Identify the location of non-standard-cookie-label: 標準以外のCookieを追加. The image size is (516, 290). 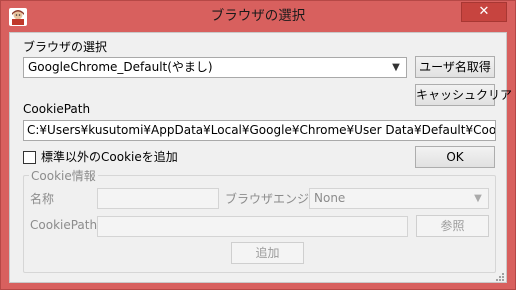
(109, 157).